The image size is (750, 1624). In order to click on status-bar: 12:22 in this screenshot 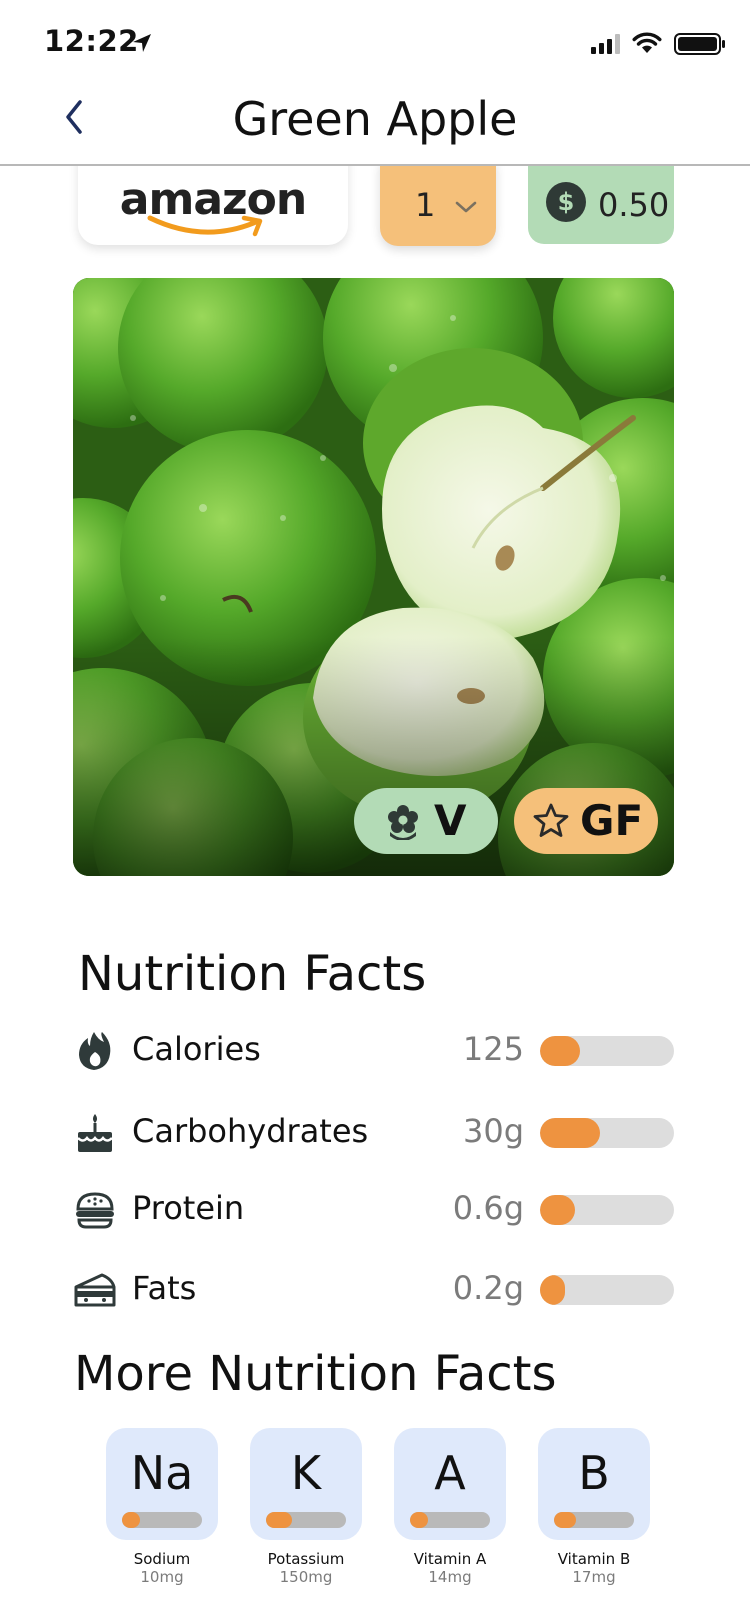, I will do `click(375, 44)`.